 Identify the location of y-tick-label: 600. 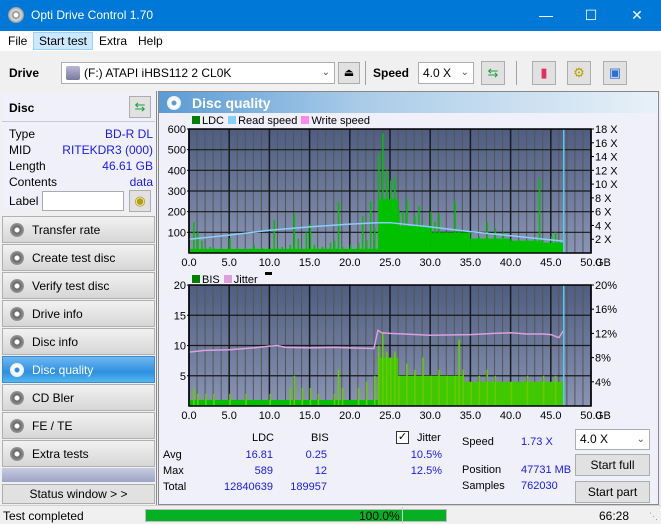
(177, 130).